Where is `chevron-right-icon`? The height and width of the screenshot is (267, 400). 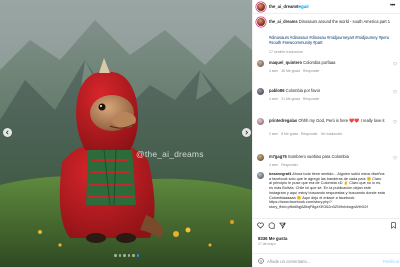
chevron-right-icon is located at coordinates (247, 132).